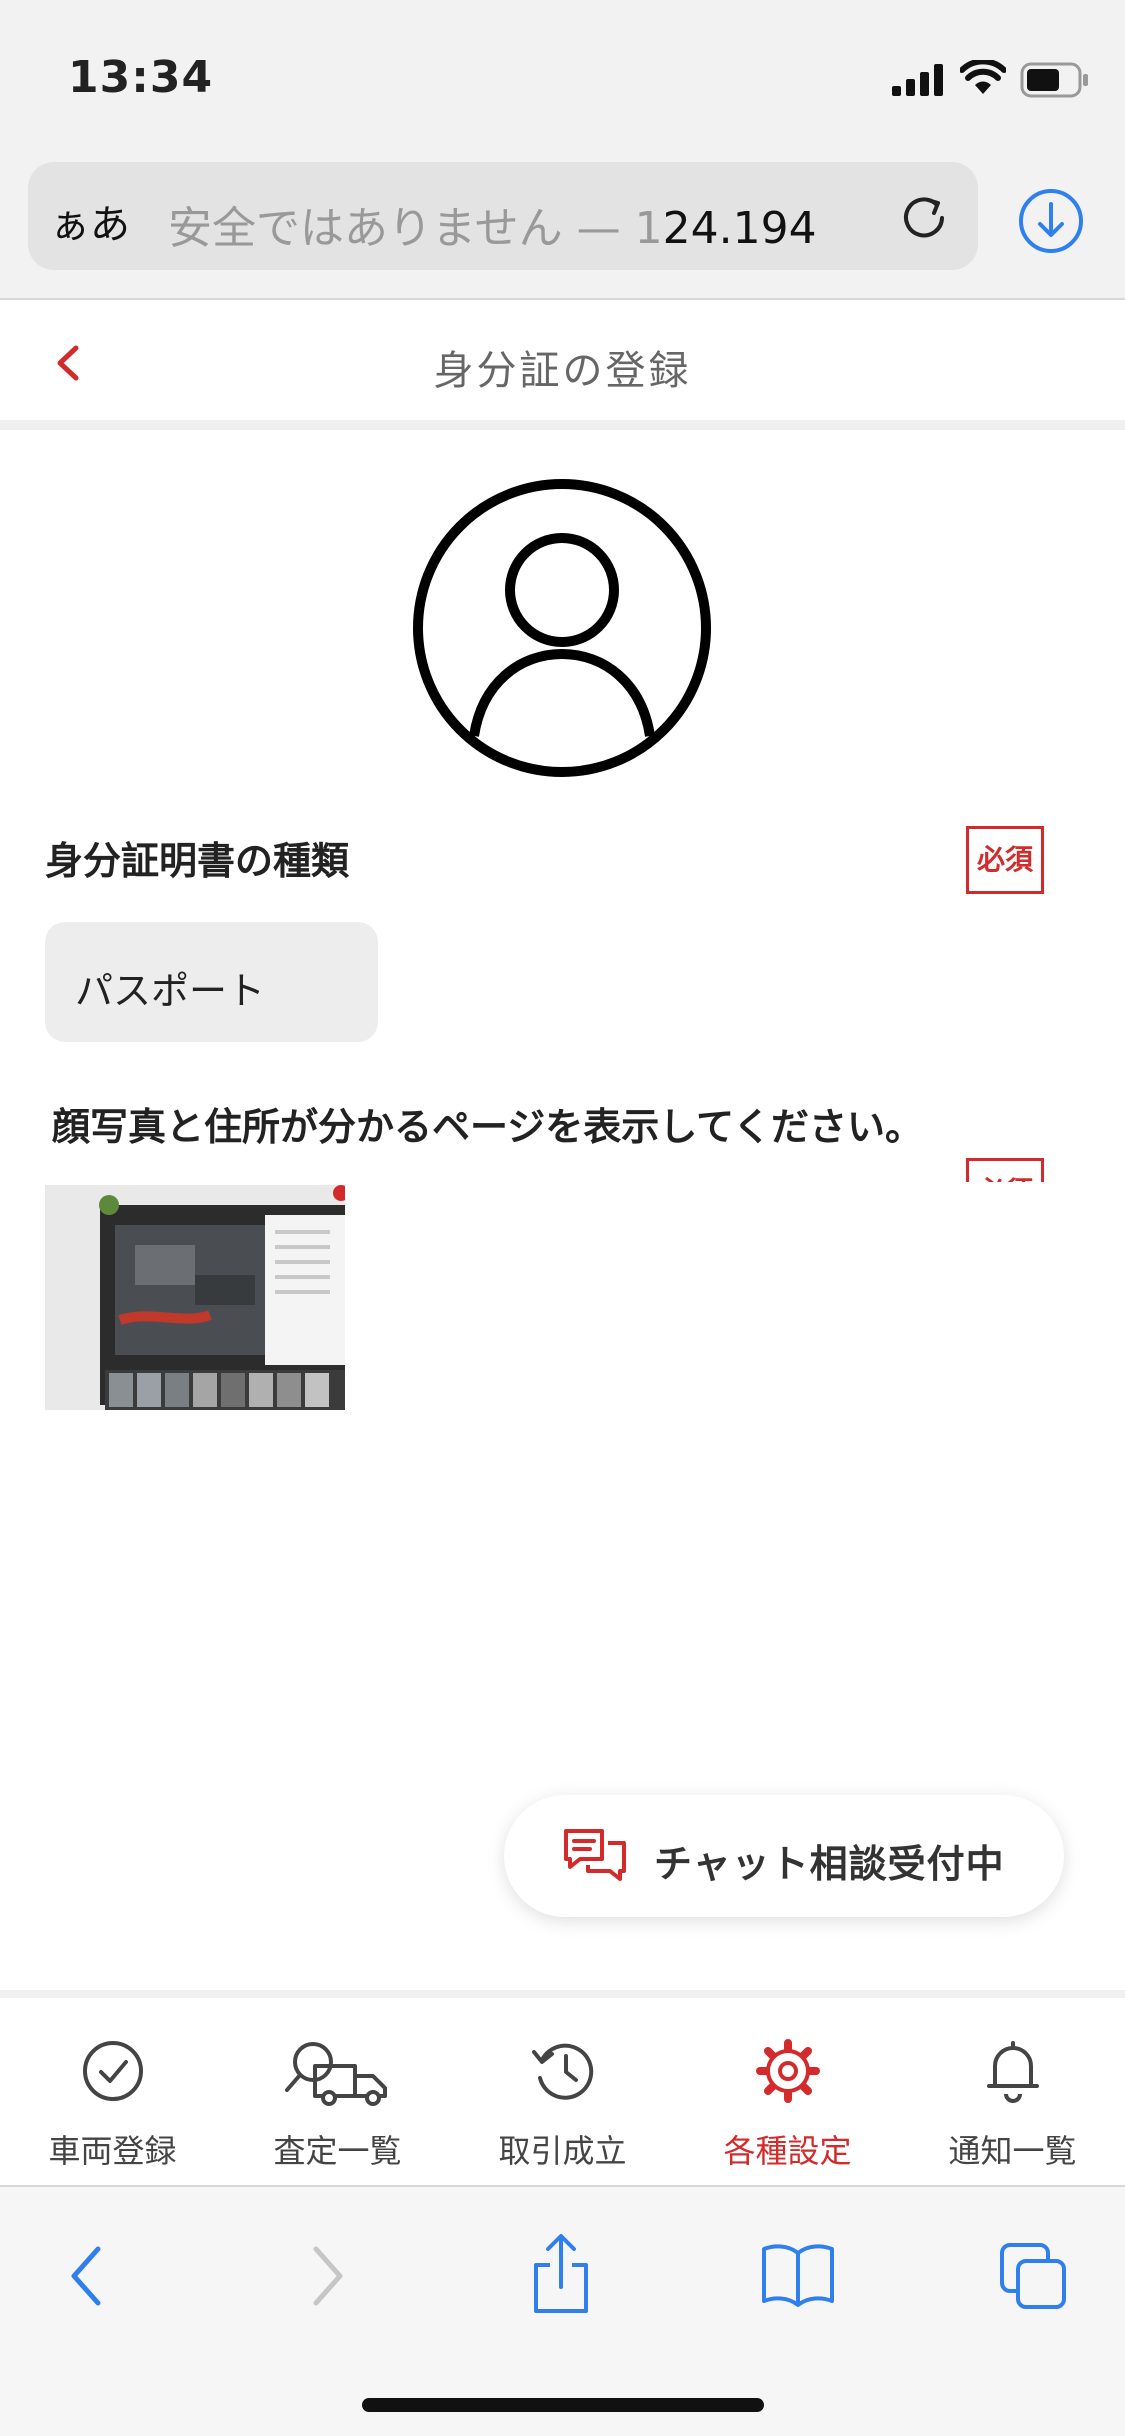 The height and width of the screenshot is (2436, 1125). I want to click on tab-appraisal-list: 査定一覧, so click(337, 2091).